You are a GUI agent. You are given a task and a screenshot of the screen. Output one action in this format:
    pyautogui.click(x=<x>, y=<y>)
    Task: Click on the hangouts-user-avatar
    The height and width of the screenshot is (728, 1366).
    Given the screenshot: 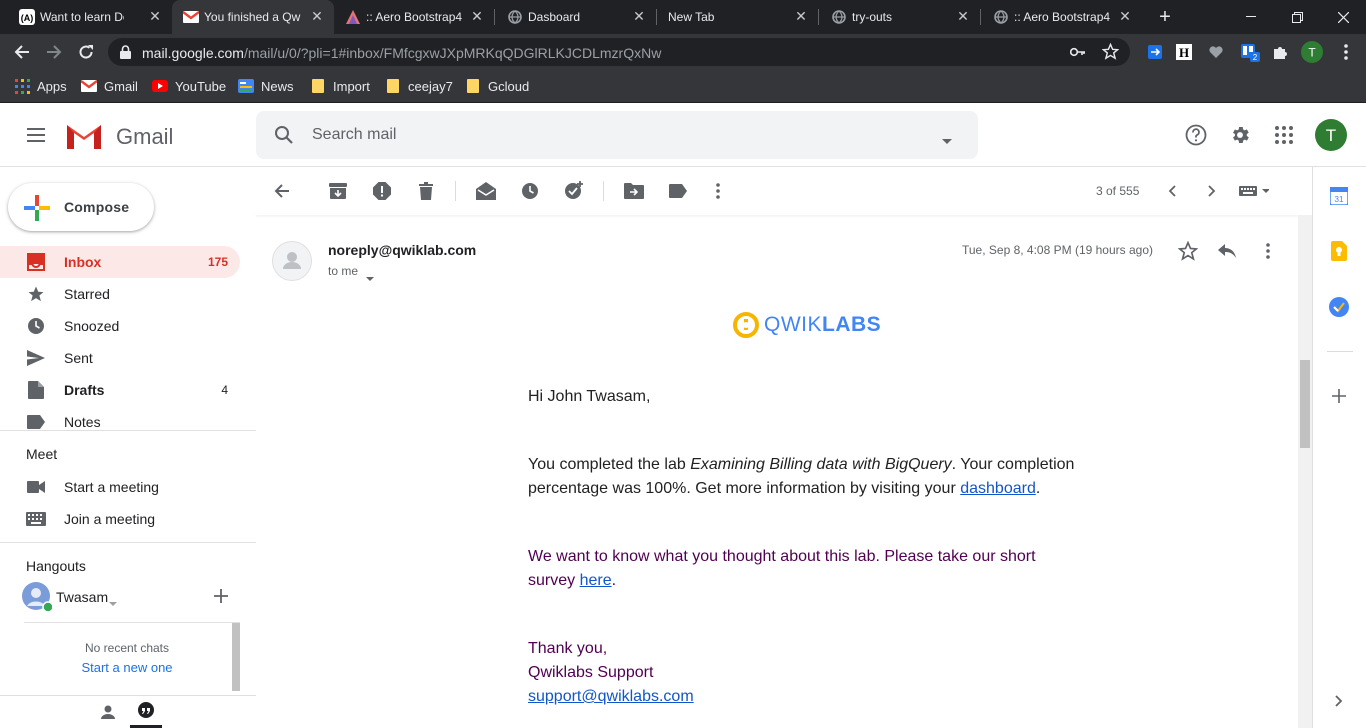 What is the action you would take?
    pyautogui.click(x=38, y=597)
    